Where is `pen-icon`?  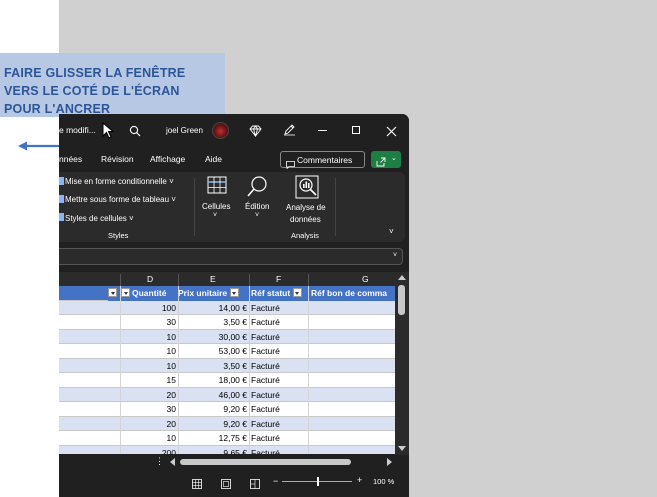 pen-icon is located at coordinates (289, 132).